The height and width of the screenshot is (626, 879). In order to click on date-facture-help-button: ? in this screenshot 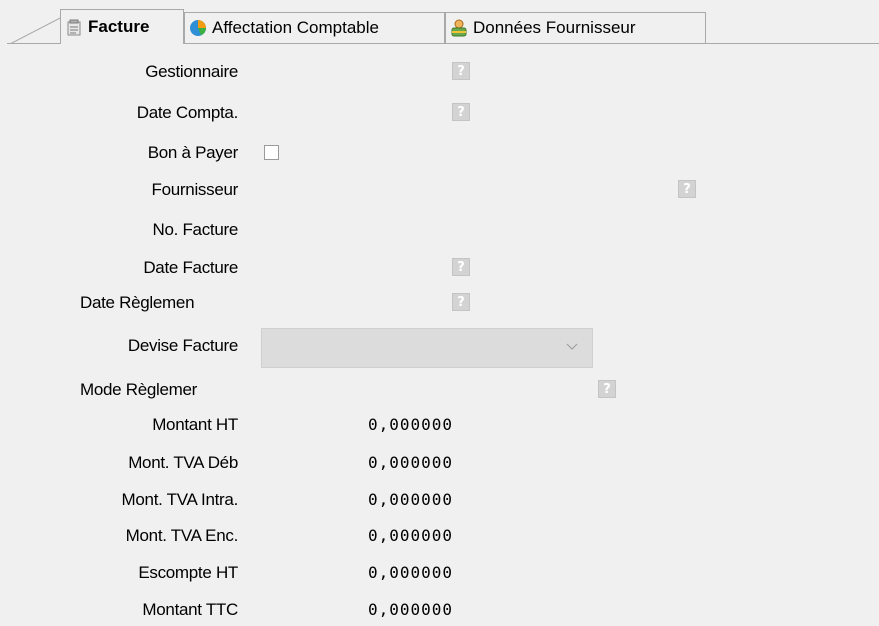, I will do `click(461, 267)`.